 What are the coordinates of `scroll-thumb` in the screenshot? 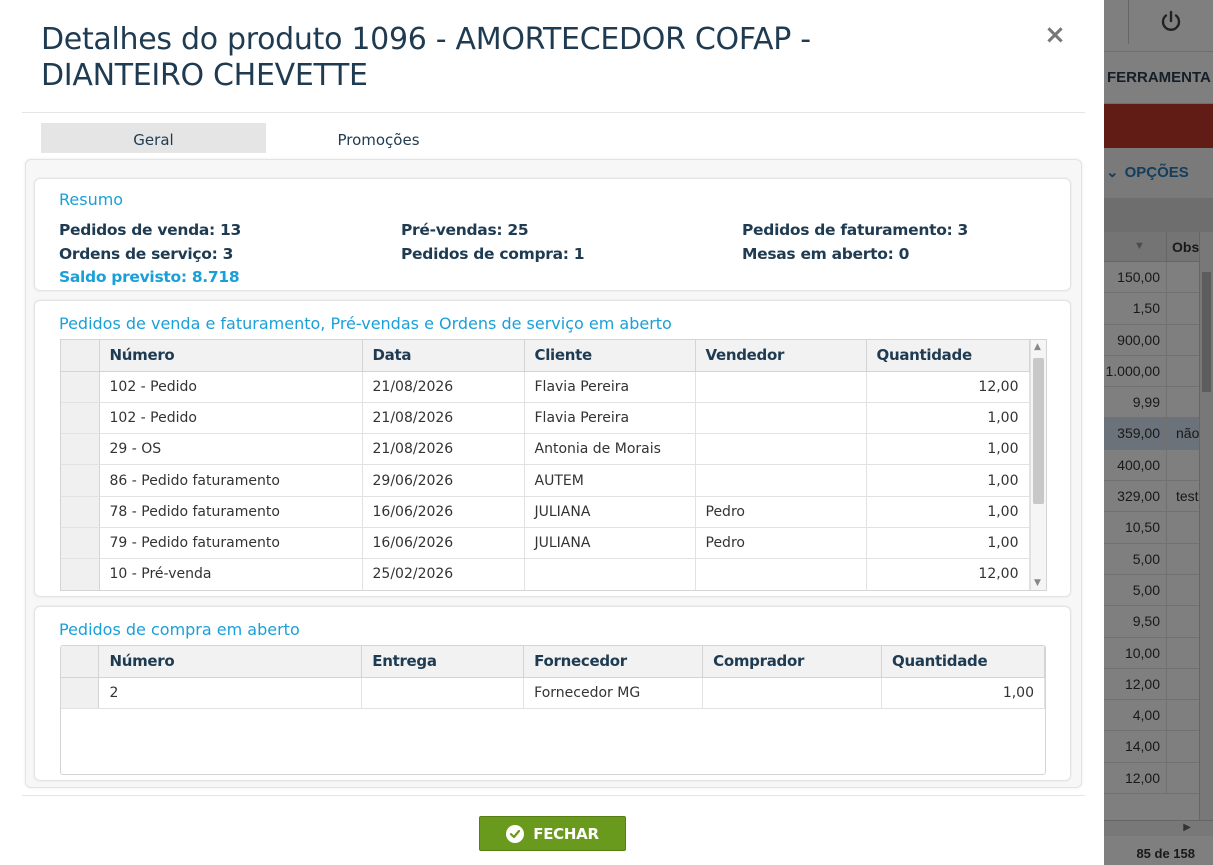 It's located at (1038, 431).